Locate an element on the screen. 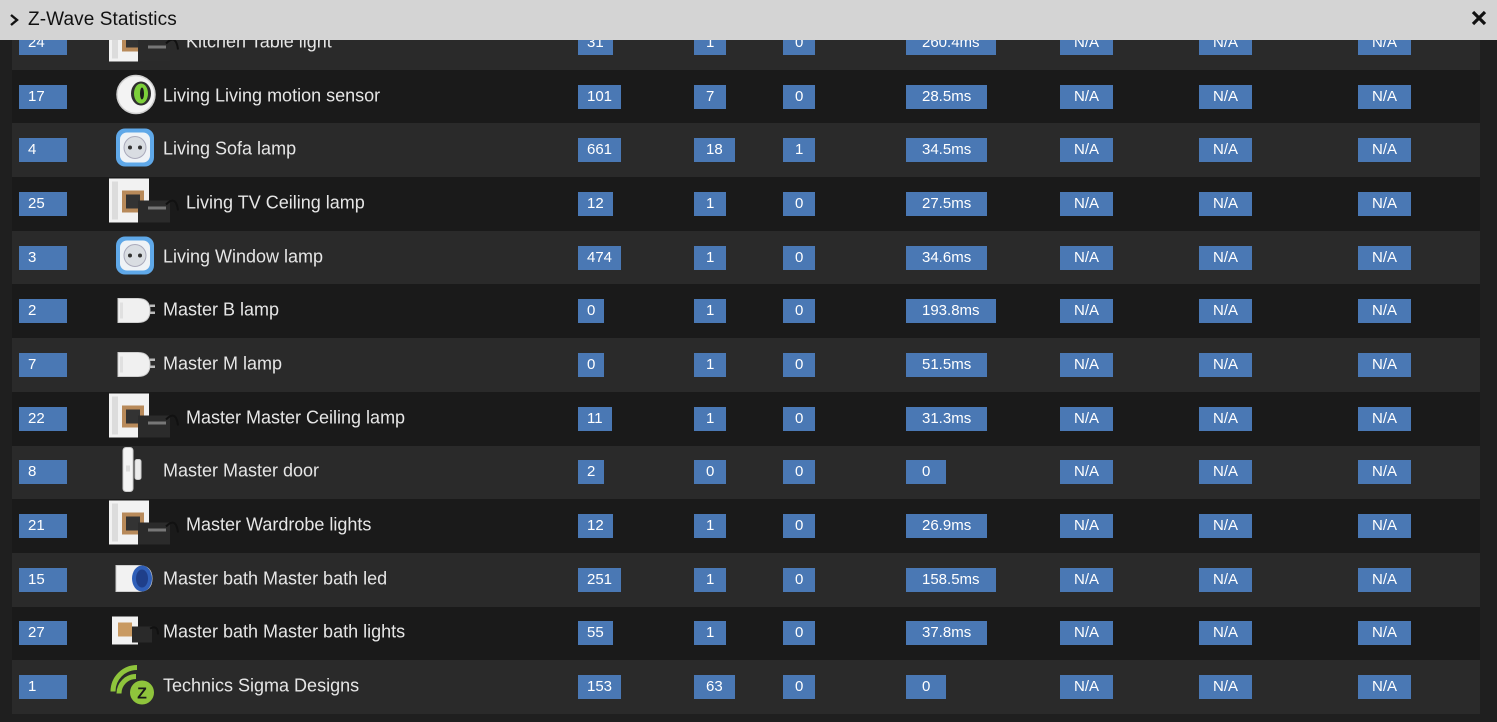  window-title: Z-Wave Statistics is located at coordinates (102, 19).